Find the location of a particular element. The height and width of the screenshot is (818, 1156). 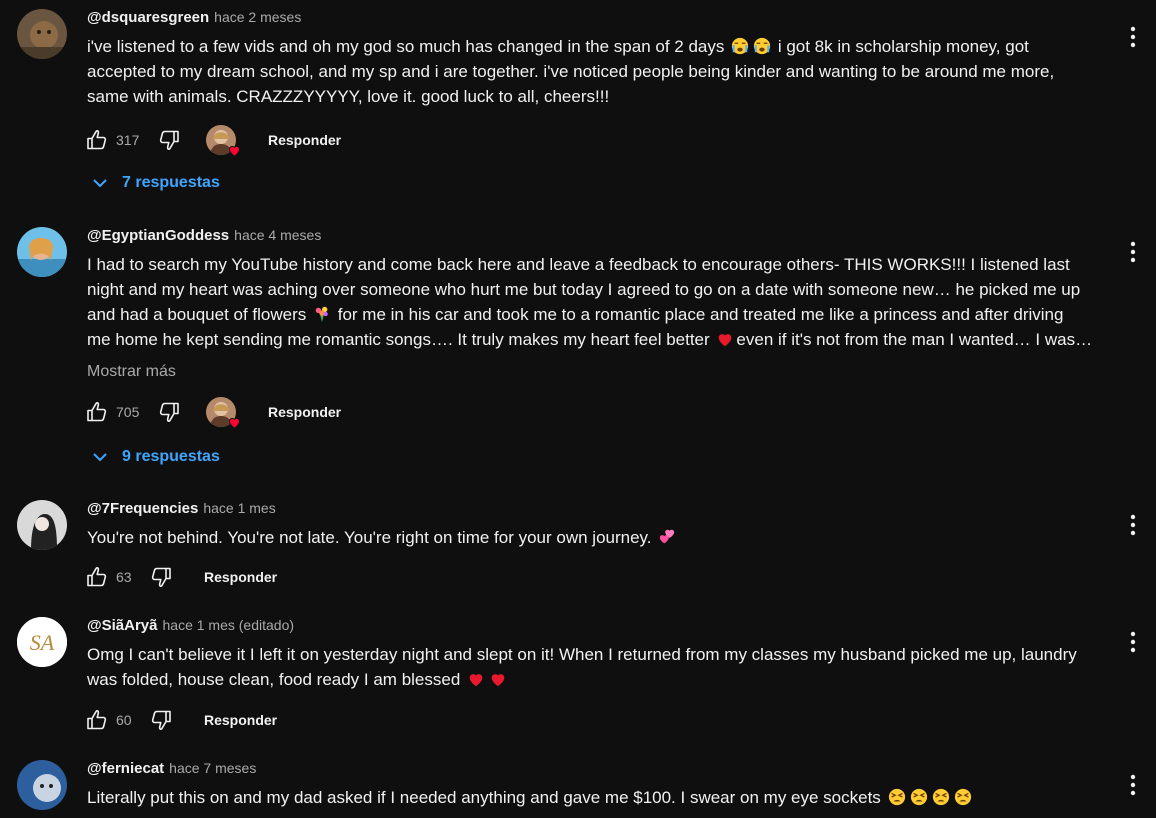

like-count: 705 is located at coordinates (128, 412).